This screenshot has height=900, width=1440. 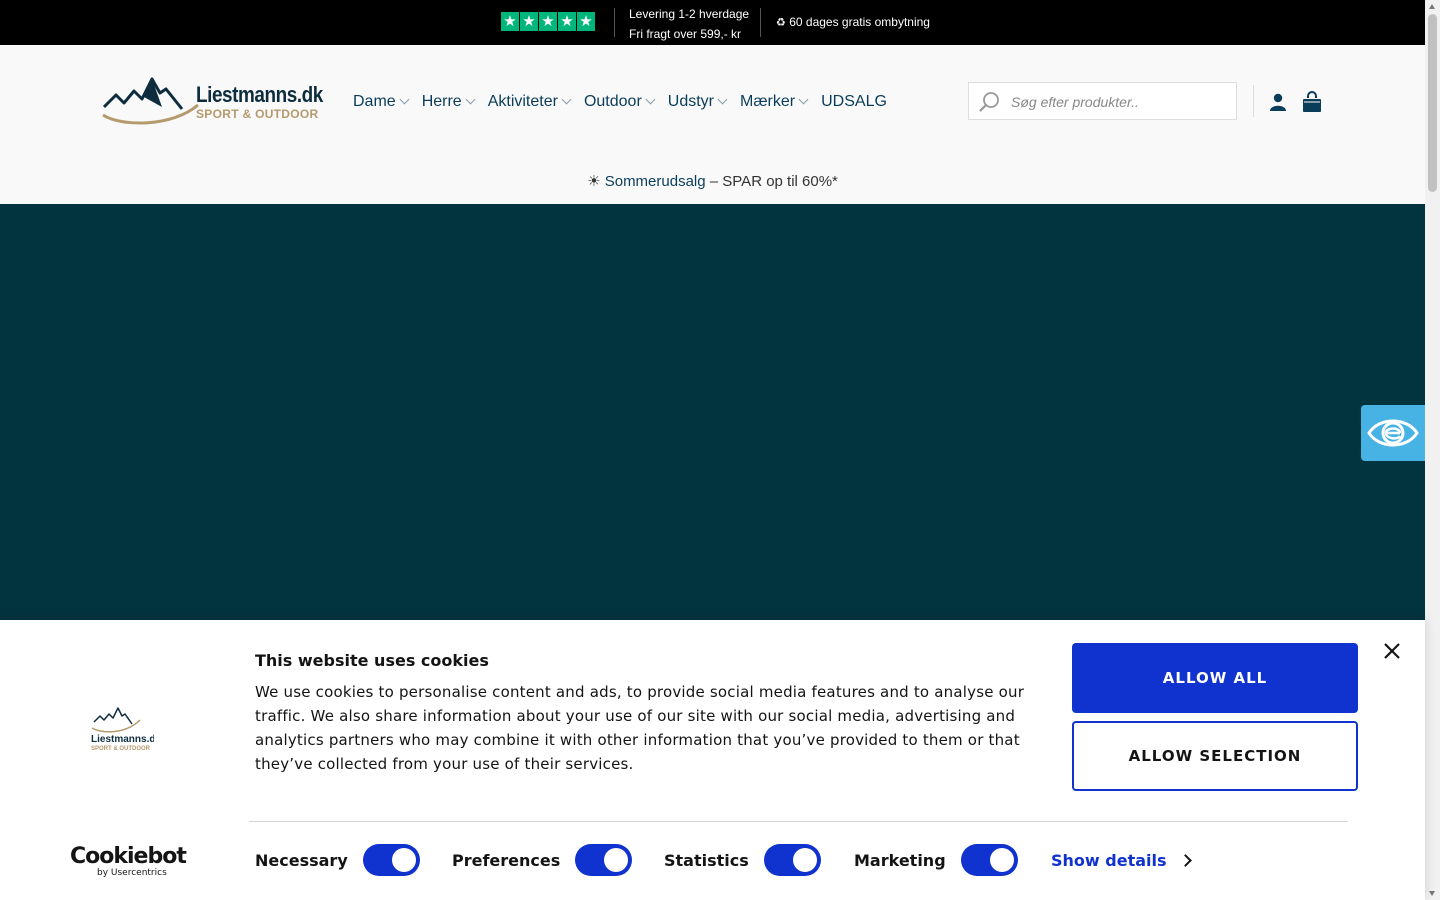 I want to click on toggle-preferences: Preferences, so click(x=542, y=860).